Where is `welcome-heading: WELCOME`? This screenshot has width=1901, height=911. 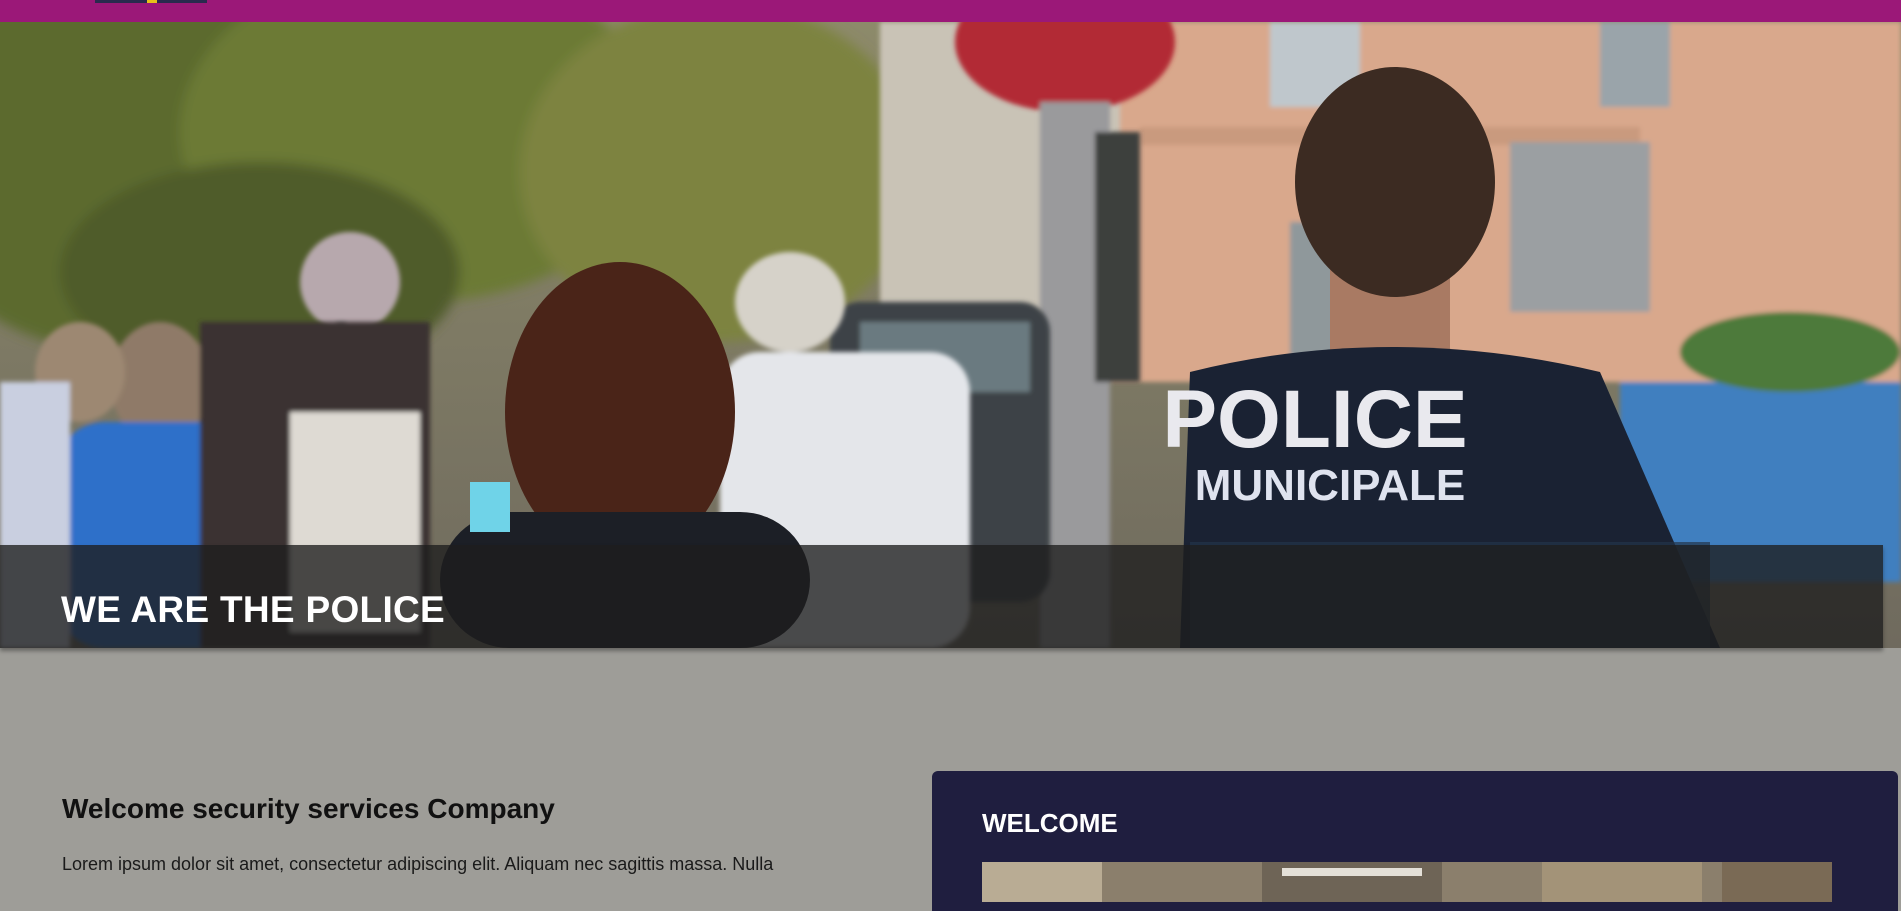
welcome-heading: WELCOME is located at coordinates (1050, 823).